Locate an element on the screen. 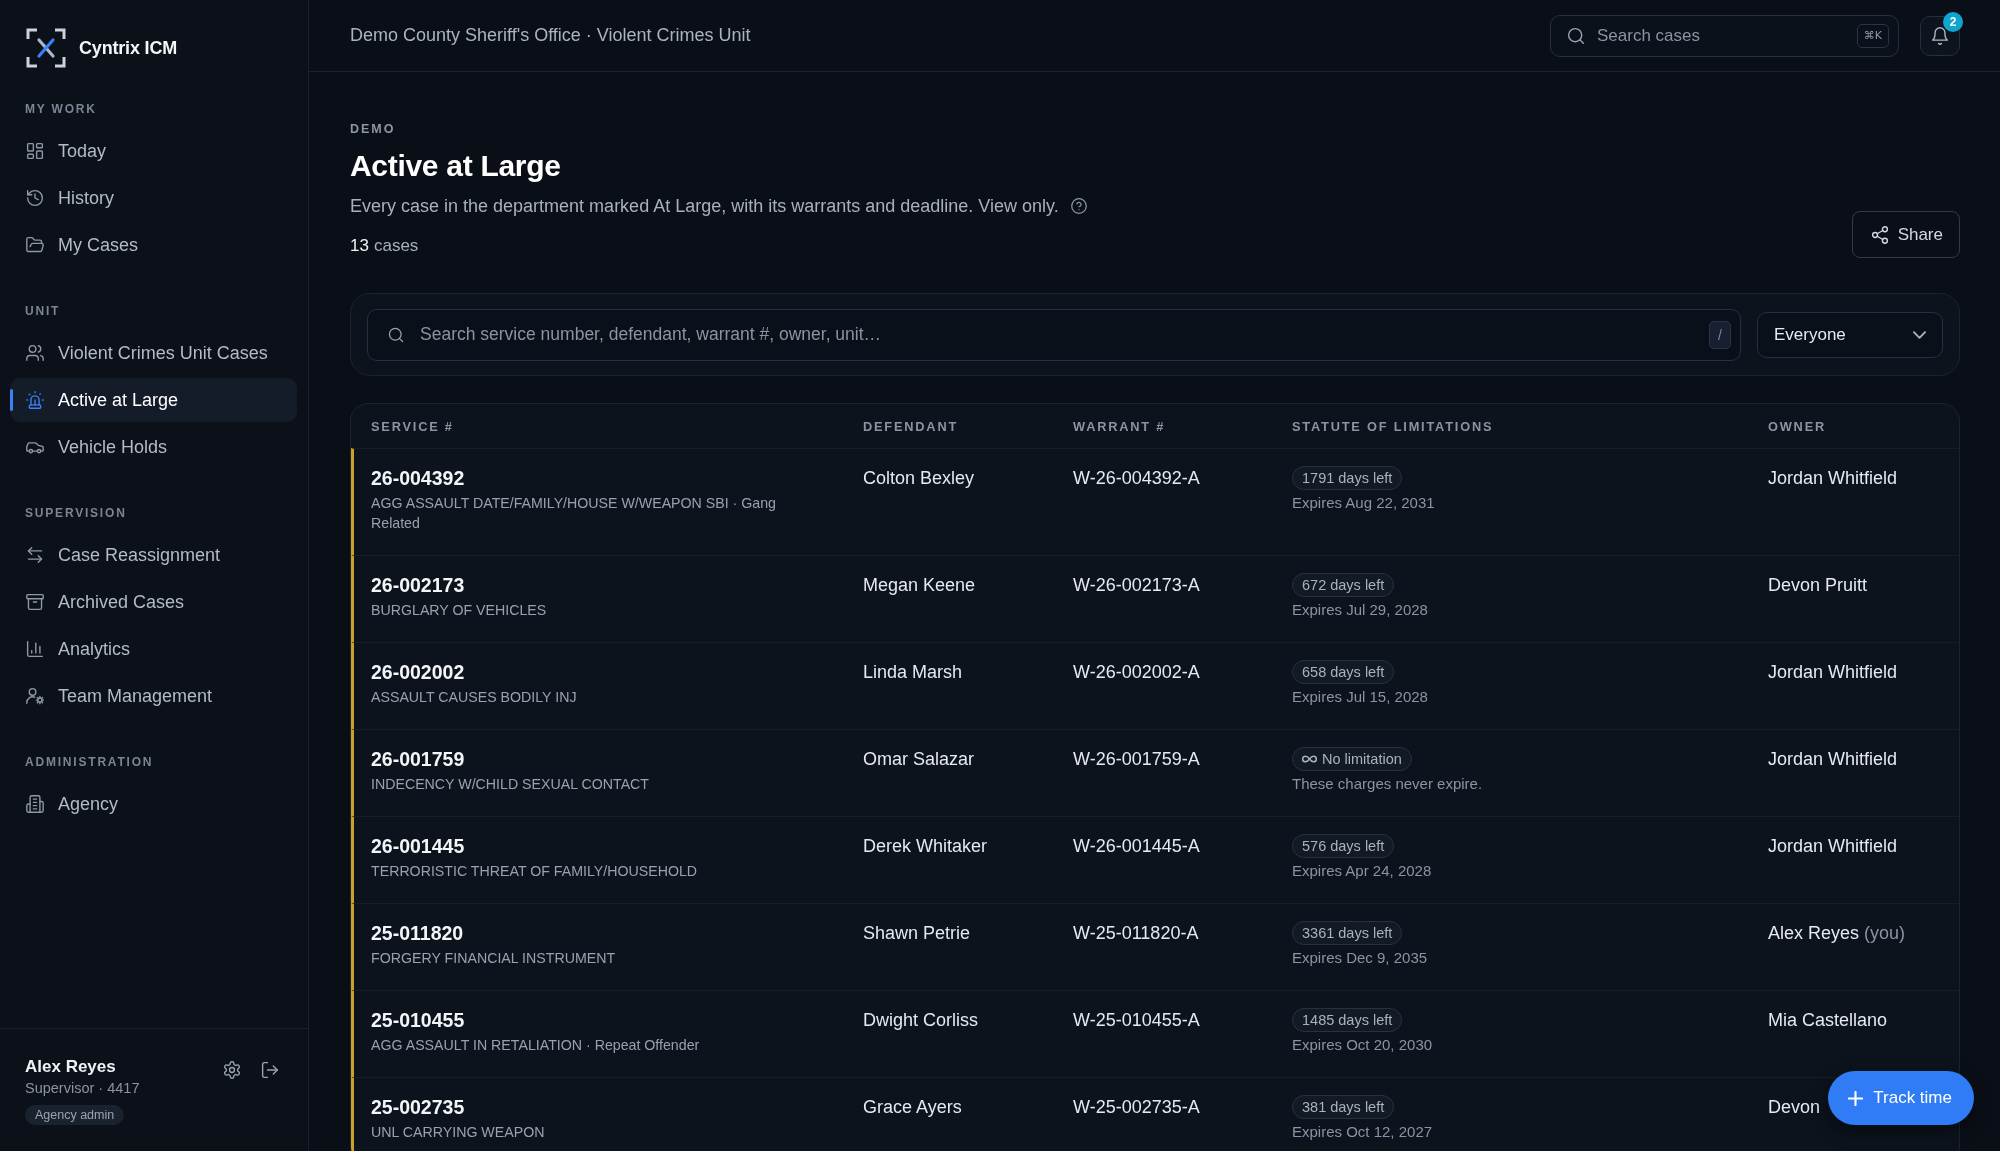 The width and height of the screenshot is (2000, 1151). nav-item: Today is located at coordinates (153, 151).